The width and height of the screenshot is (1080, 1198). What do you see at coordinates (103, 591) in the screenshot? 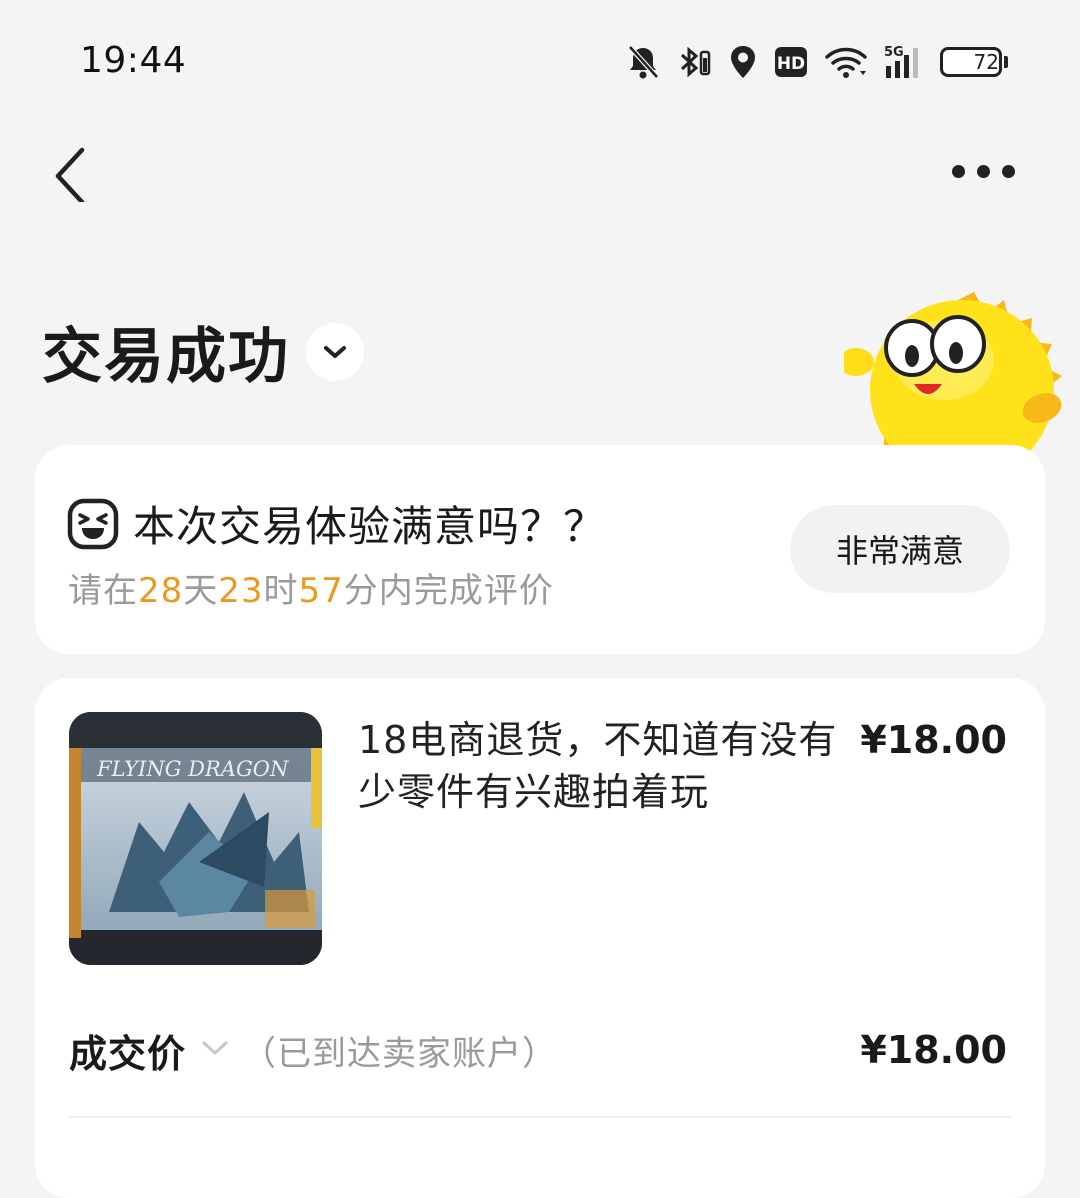
I see `deadline-prefix: 请在` at bounding box center [103, 591].